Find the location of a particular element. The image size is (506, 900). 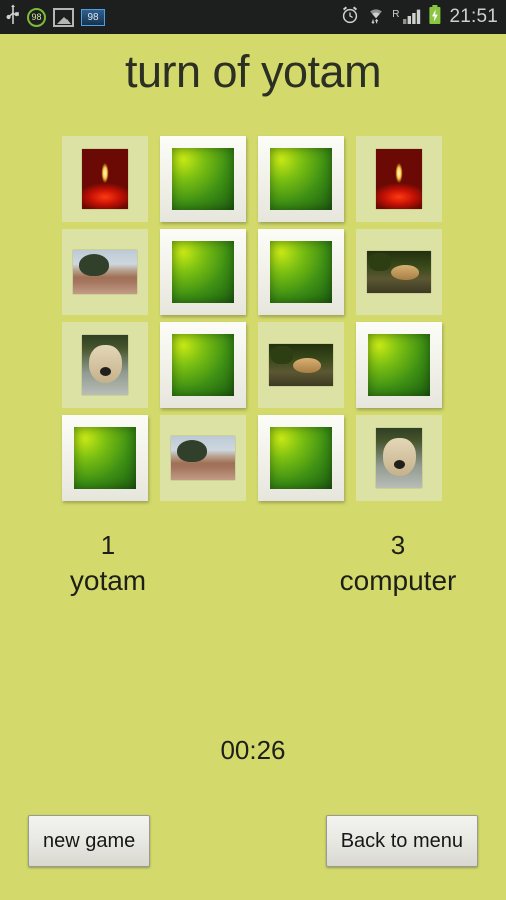

status-bar-right-icons: R 21:51 is located at coordinates (419, 17).